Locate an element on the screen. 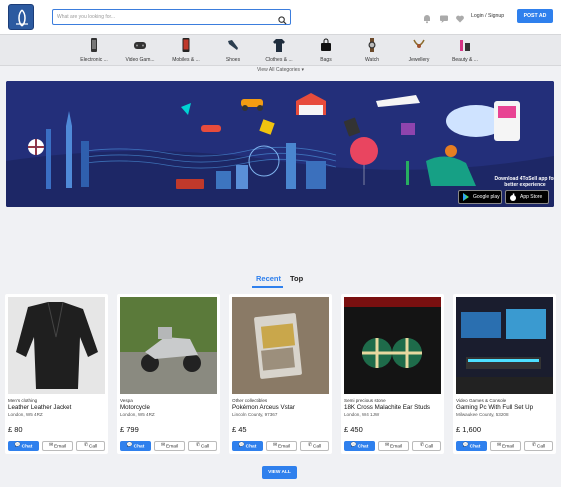  category-jewellery: Jewellery is located at coordinates (419, 51).